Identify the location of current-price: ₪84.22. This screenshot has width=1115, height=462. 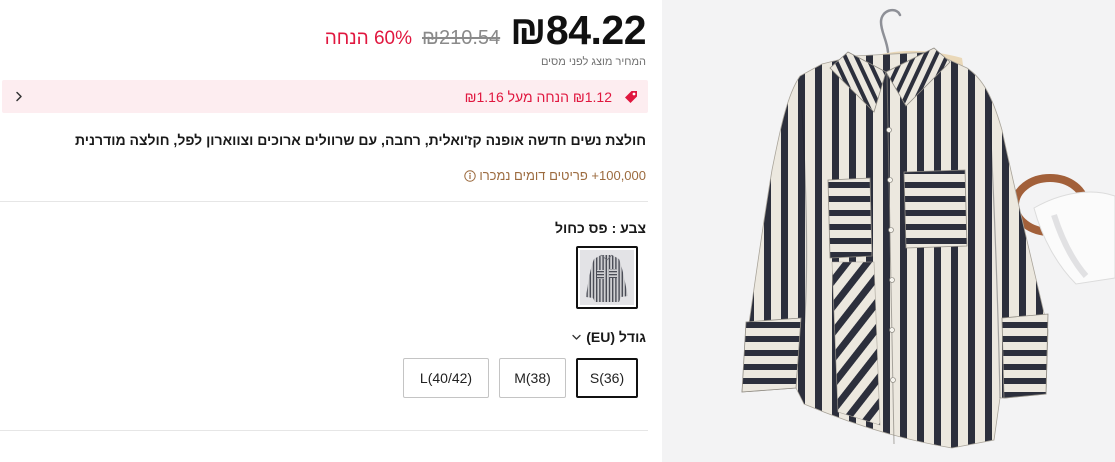
(578, 30).